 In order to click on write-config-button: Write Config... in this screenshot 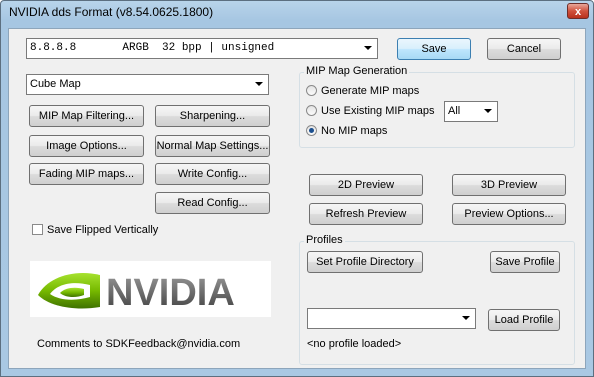, I will do `click(212, 174)`.